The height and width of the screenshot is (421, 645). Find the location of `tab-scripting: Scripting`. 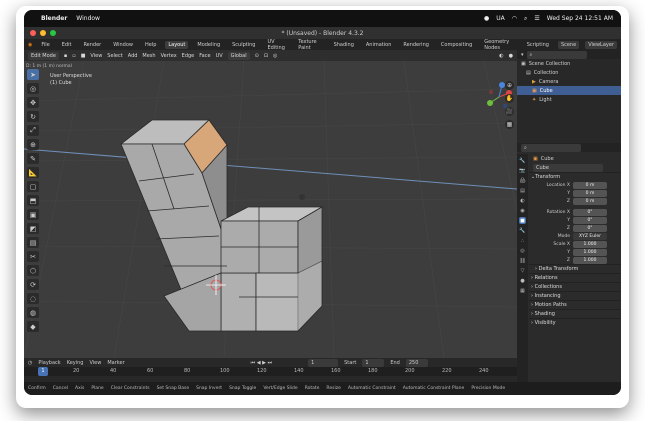

tab-scripting: Scripting is located at coordinates (538, 45).